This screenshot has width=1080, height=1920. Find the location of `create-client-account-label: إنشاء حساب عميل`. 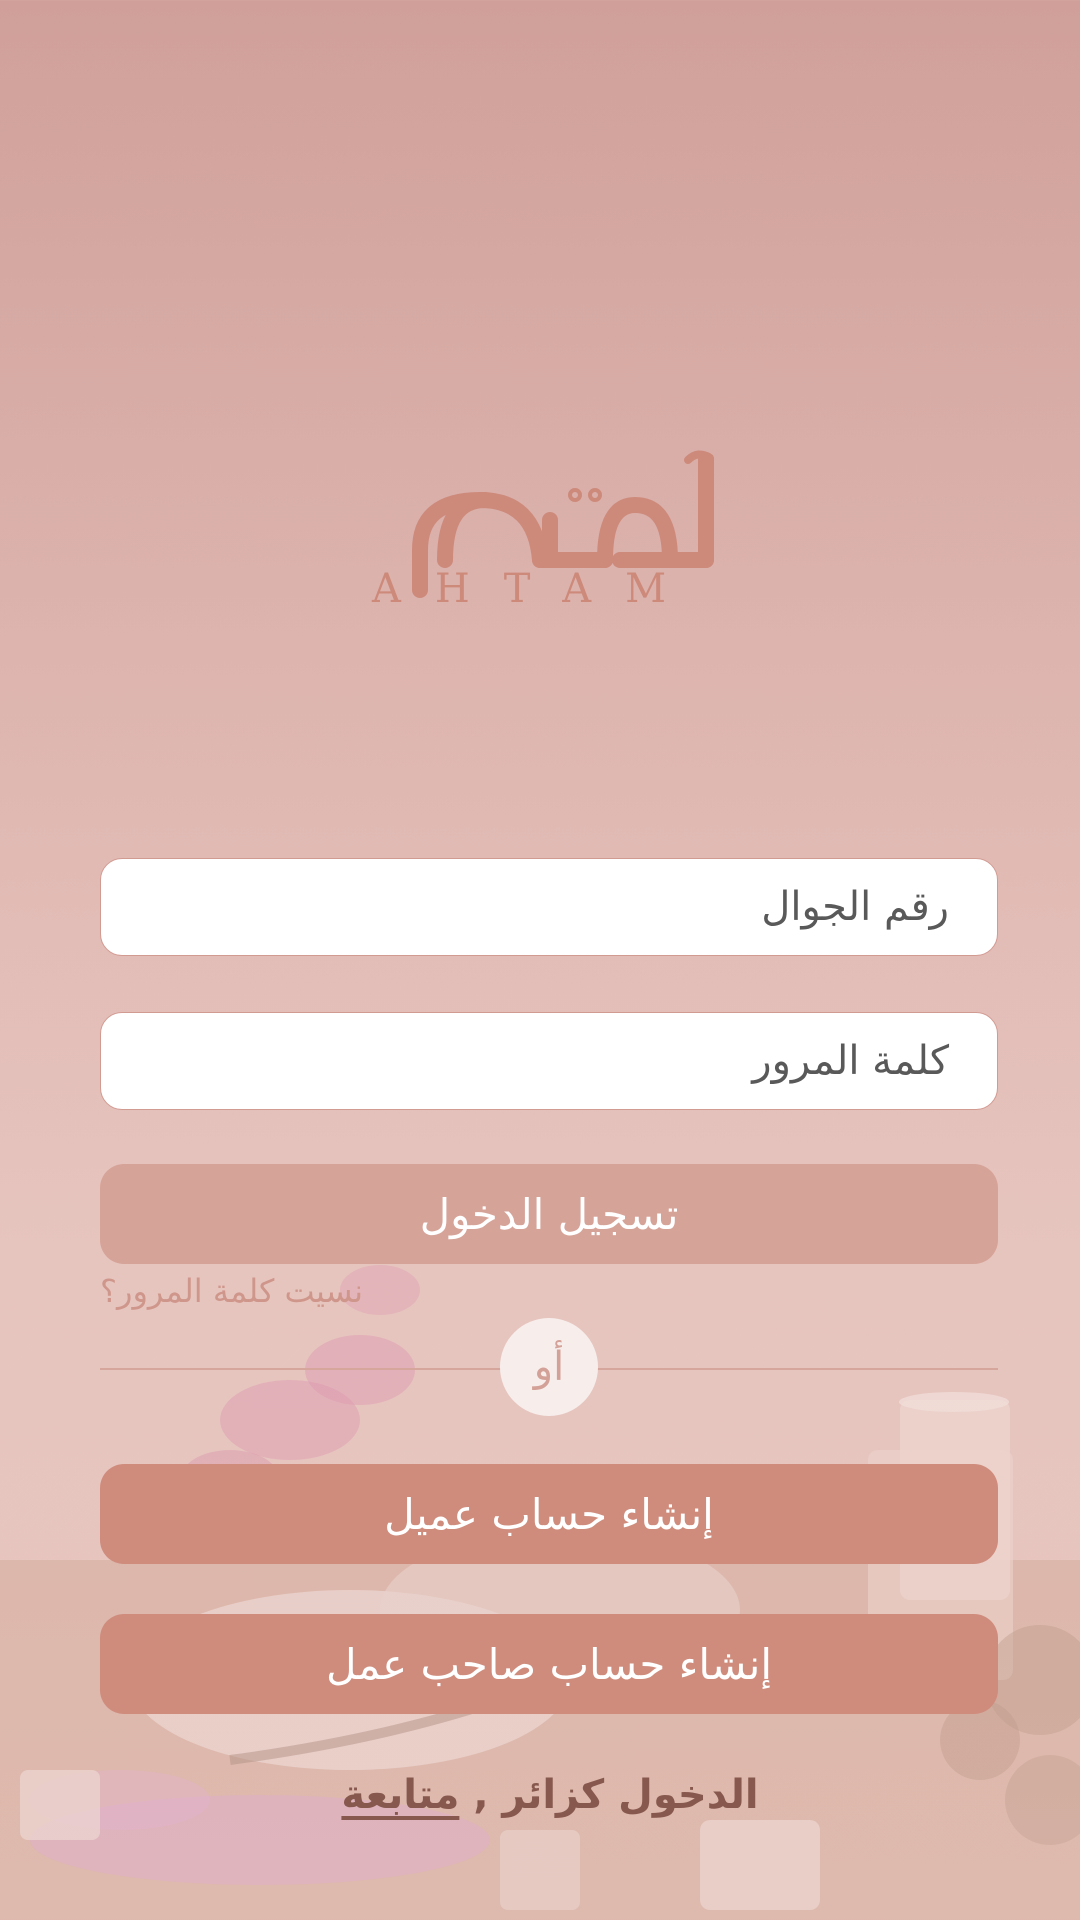

create-client-account-label: إنشاء حساب عميل is located at coordinates (549, 1514).